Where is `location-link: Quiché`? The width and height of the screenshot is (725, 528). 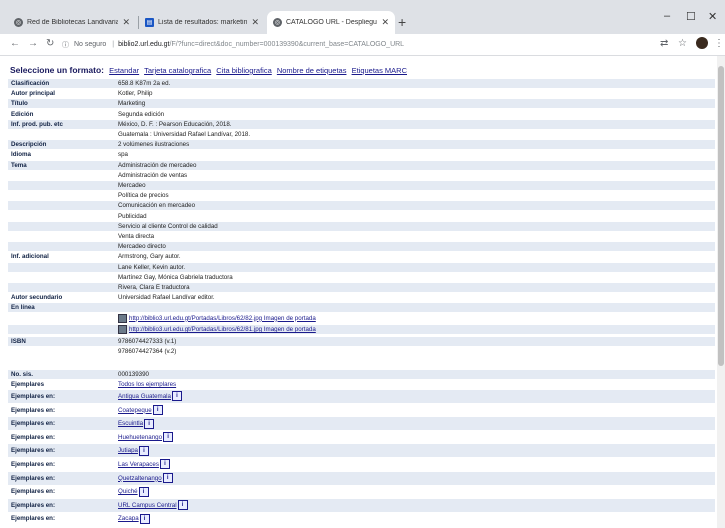 location-link: Quiché is located at coordinates (128, 491).